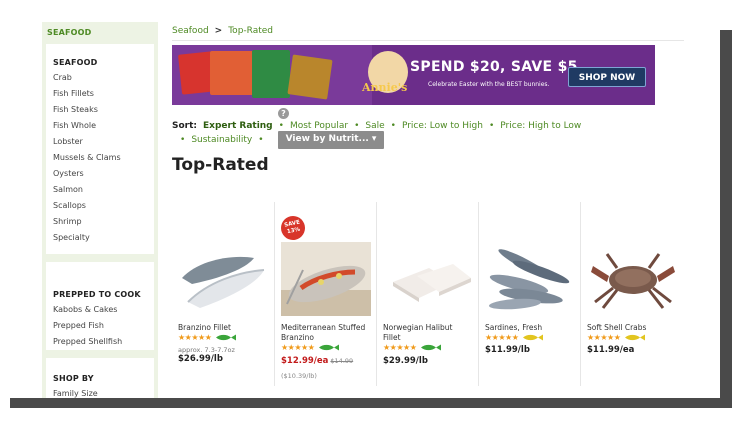 The height and width of the screenshot is (429, 732). I want to click on product-name-line-1: Mediterranean Stuffed, so click(327, 328).